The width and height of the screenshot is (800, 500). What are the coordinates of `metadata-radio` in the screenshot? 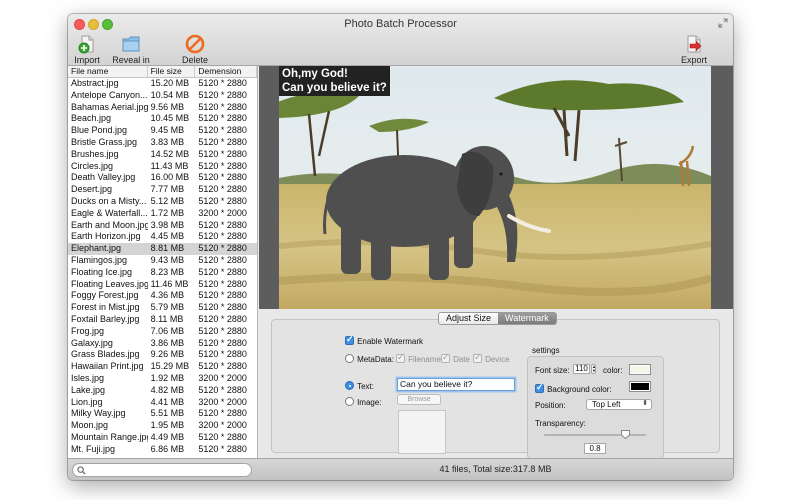 It's located at (349, 358).